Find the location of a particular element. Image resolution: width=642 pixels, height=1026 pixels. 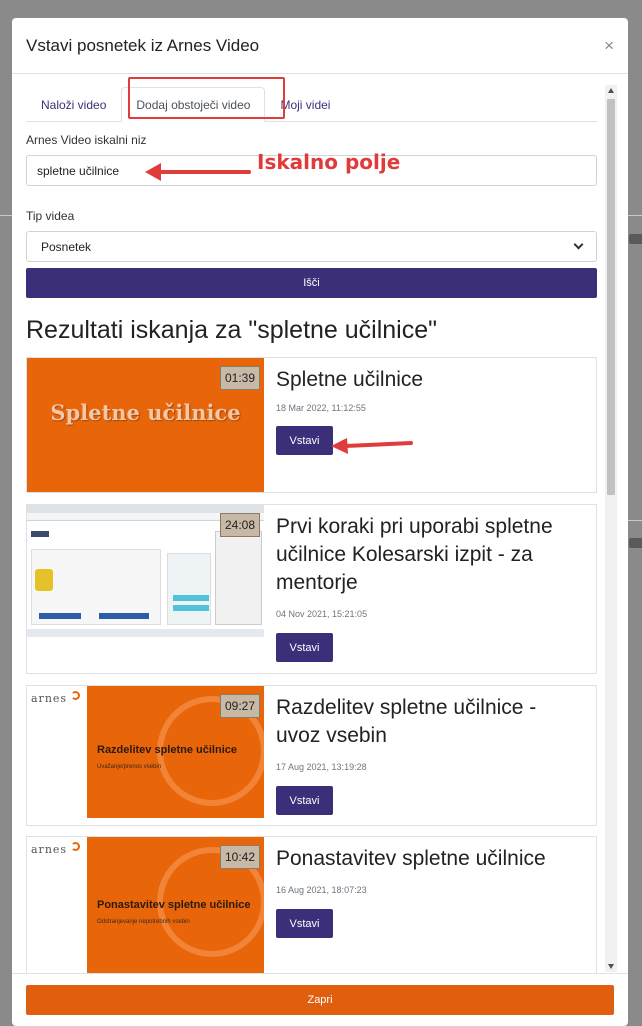

video-type-selected: Posnetek is located at coordinates (66, 246).